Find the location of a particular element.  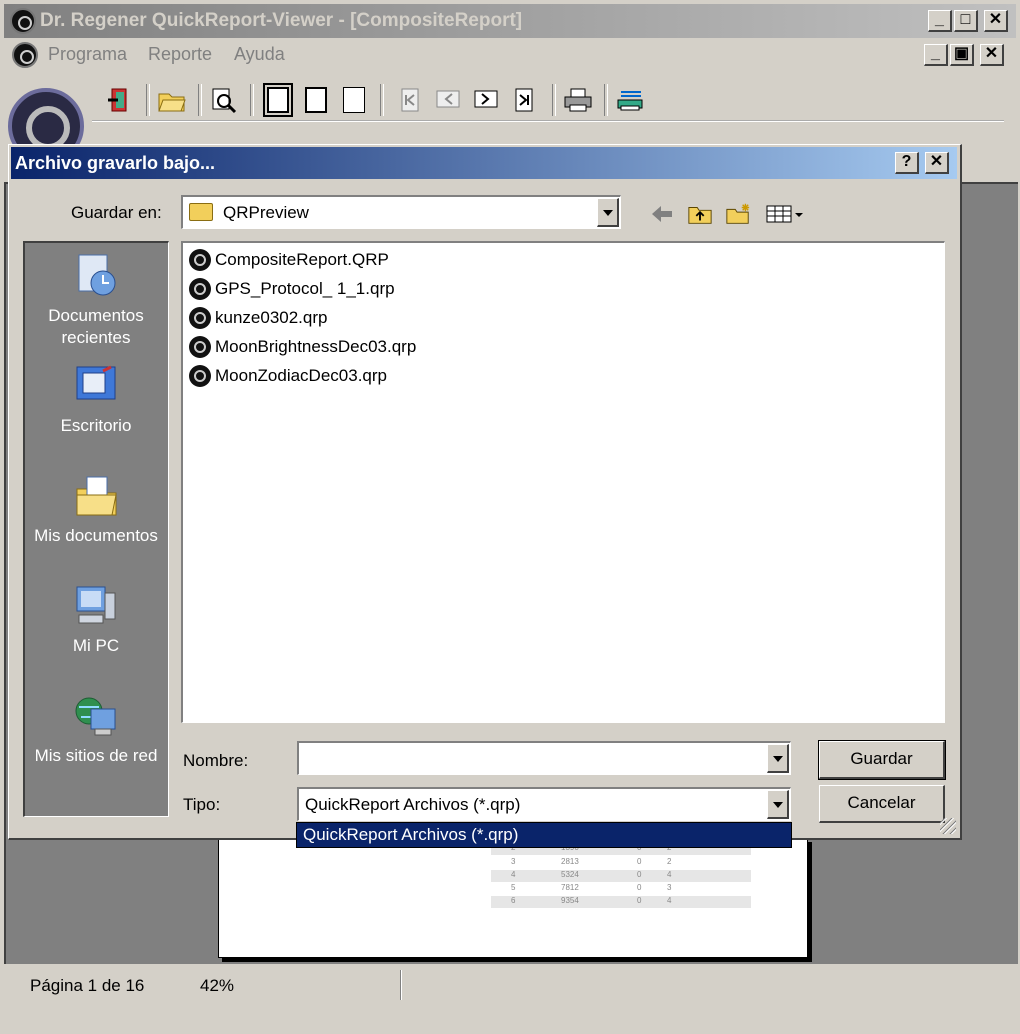

folder-icon is located at coordinates (201, 212).